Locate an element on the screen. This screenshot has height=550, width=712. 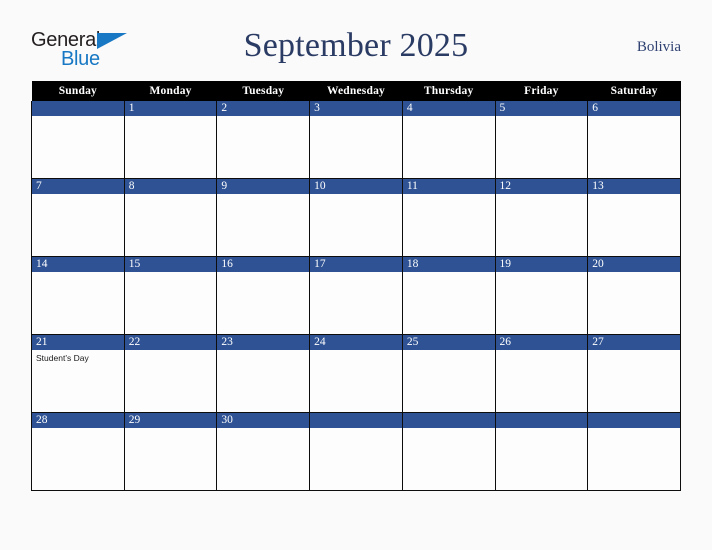
calendar-day-cell: 6 is located at coordinates (634, 140).